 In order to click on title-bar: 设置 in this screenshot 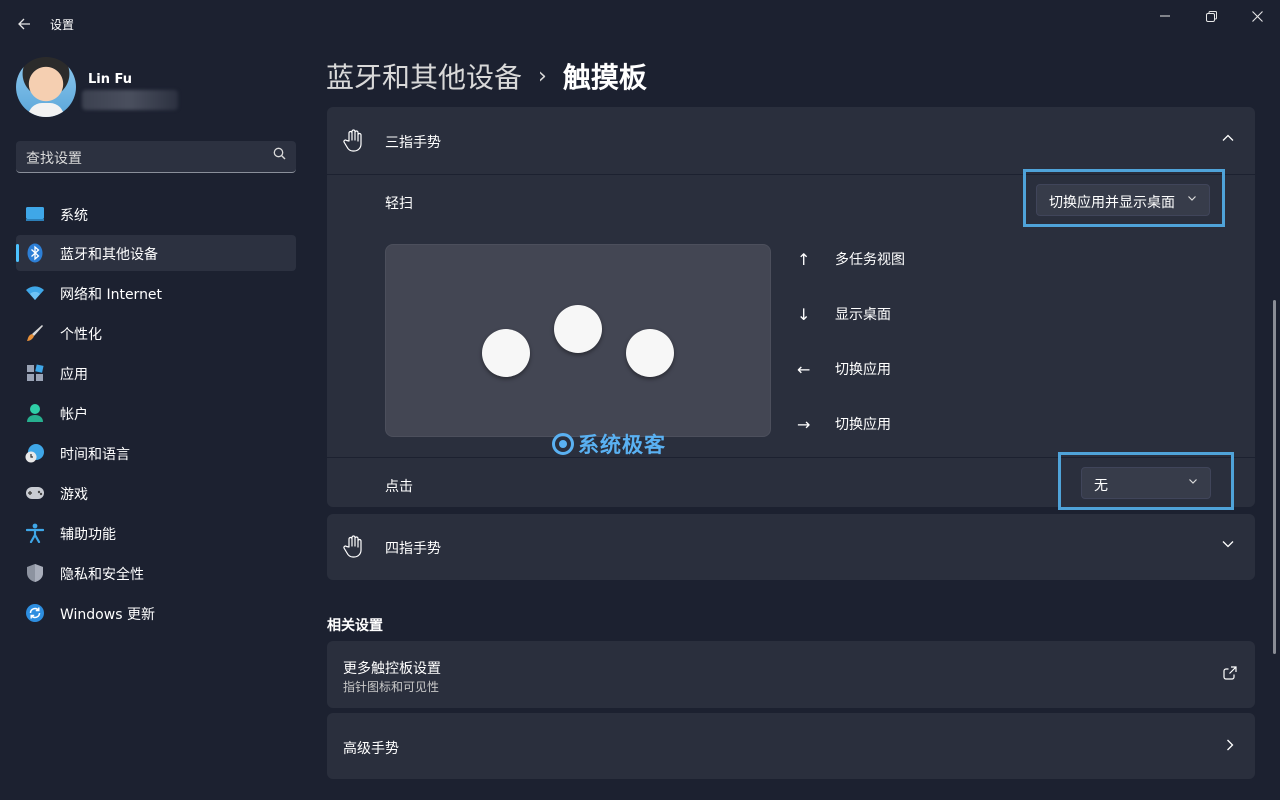, I will do `click(640, 24)`.